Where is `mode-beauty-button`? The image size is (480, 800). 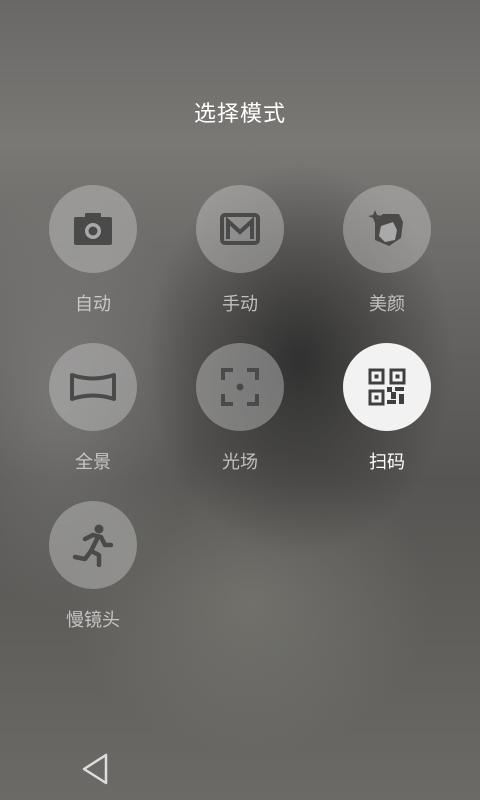
mode-beauty-button is located at coordinates (387, 229).